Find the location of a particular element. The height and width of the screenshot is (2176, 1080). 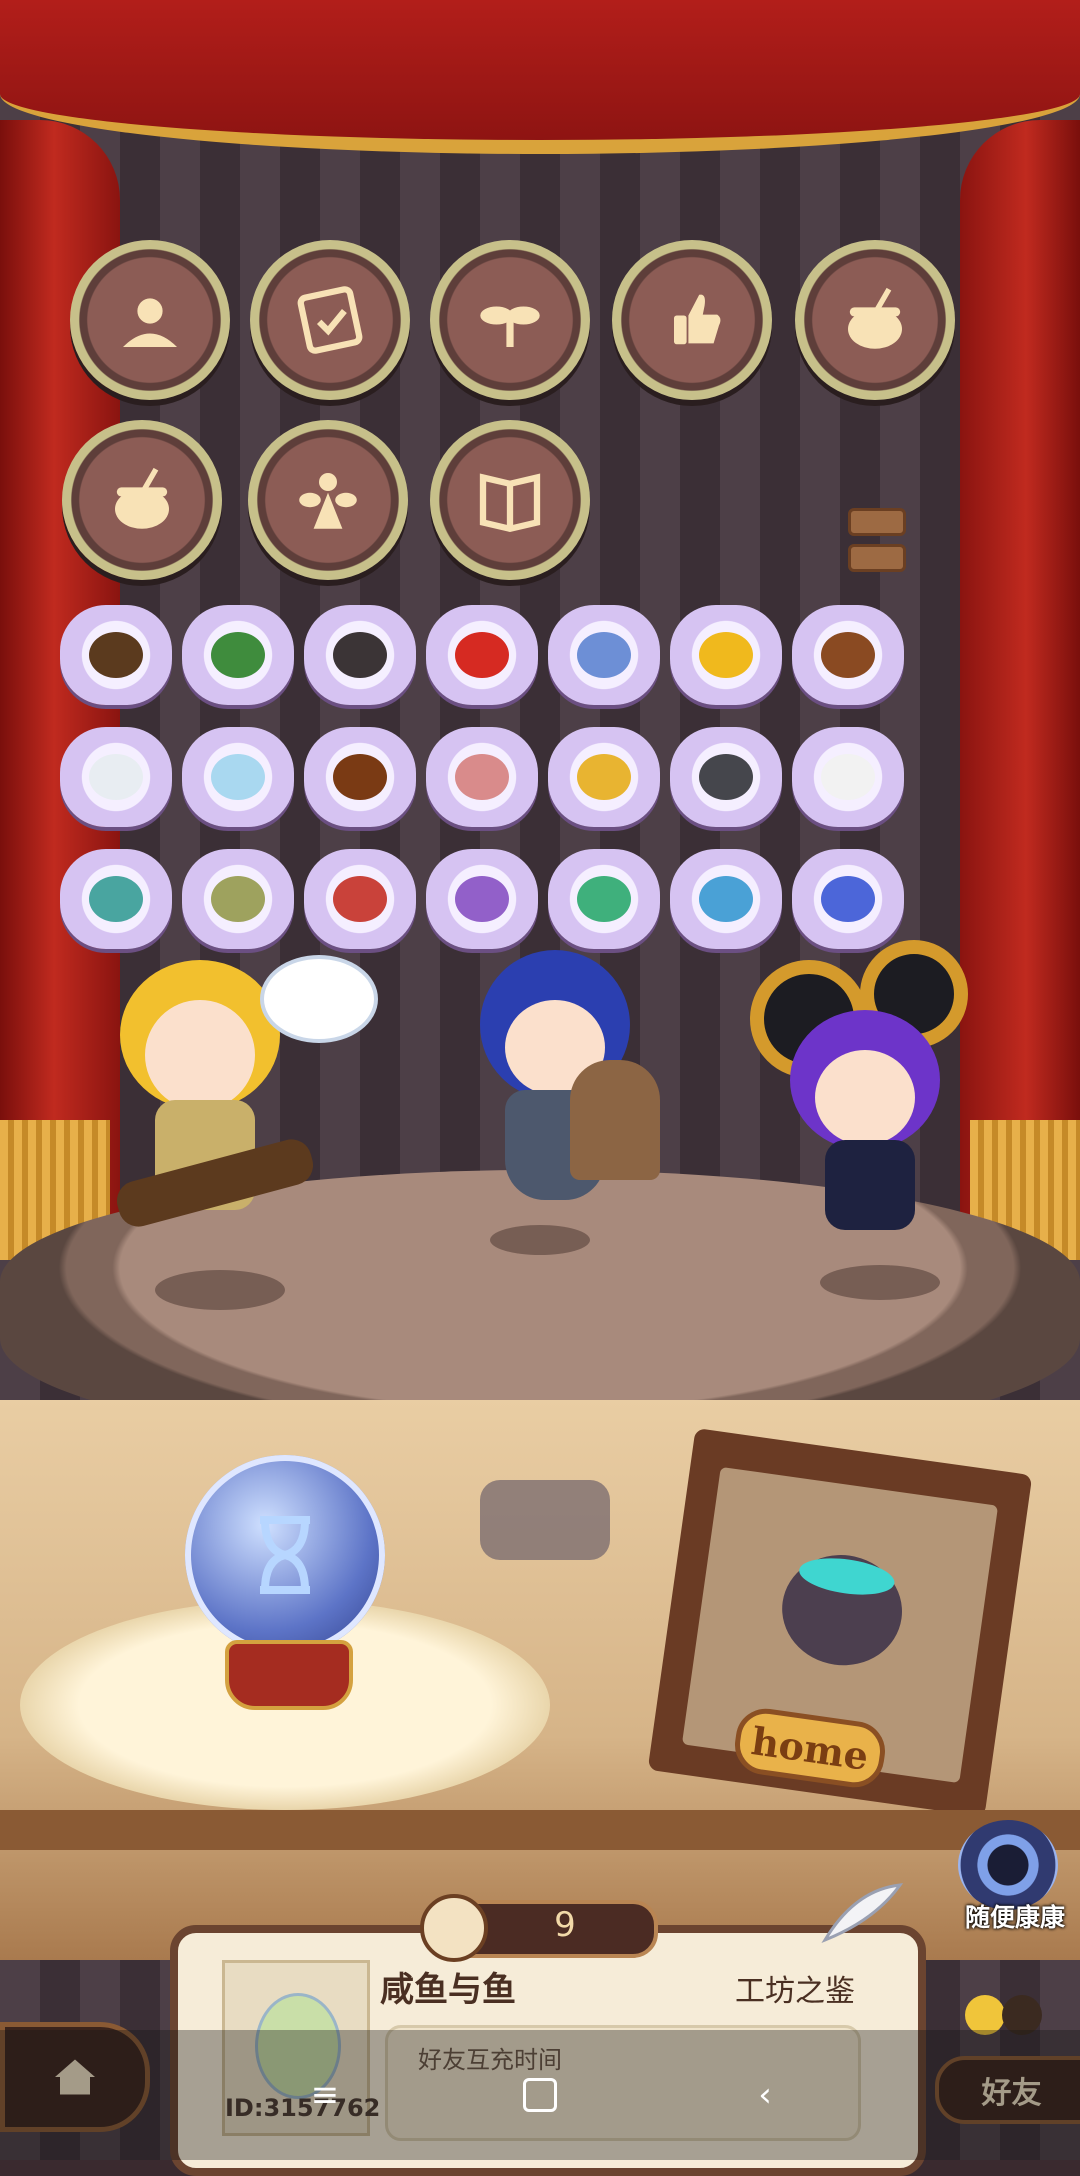

hourglass-orb-button is located at coordinates (285, 1555).